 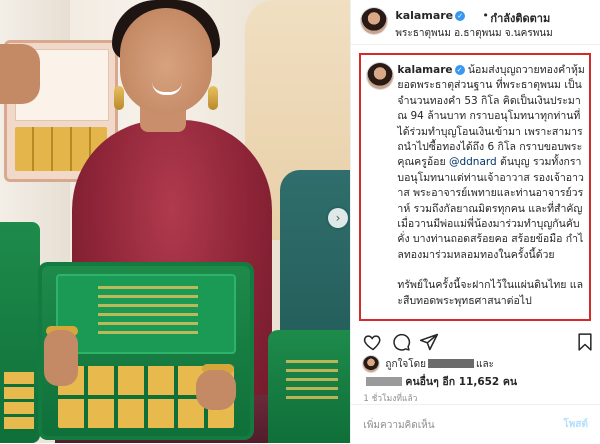 I want to click on photo-woman-face, so click(x=166, y=61).